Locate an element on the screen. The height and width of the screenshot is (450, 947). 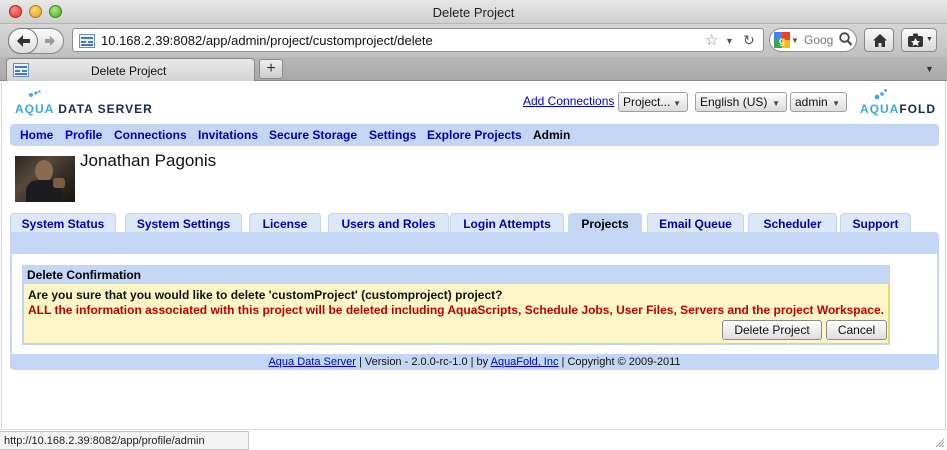
project-select: Project... ▼ is located at coordinates (653, 102).